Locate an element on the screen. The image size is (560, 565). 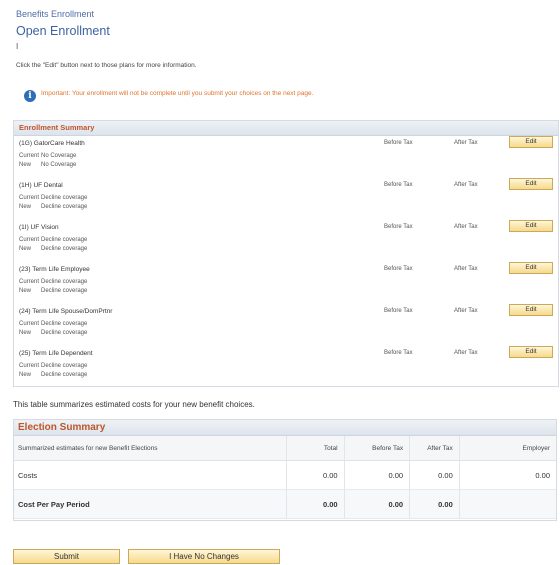
new-coverage: New No Coverage is located at coordinates (47, 165).